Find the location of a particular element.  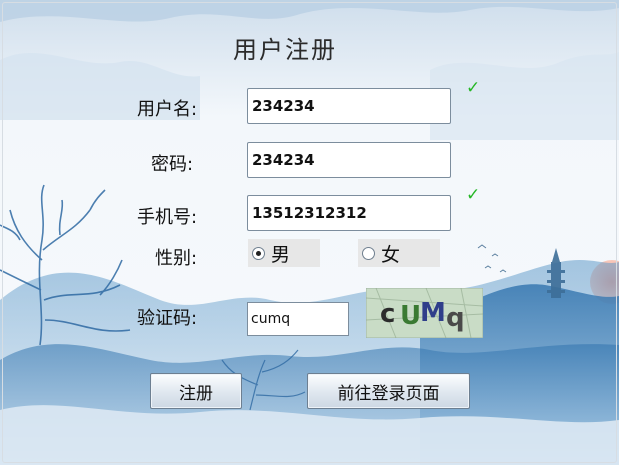

go-to-login-button: 前往登录页面 is located at coordinates (388, 391).